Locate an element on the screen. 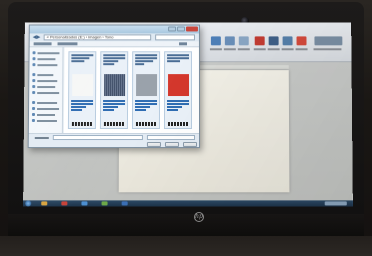 The width and height of the screenshot is (372, 256). address-field: « Personalizados (E:) › imagen › Tono is located at coordinates (97, 37).